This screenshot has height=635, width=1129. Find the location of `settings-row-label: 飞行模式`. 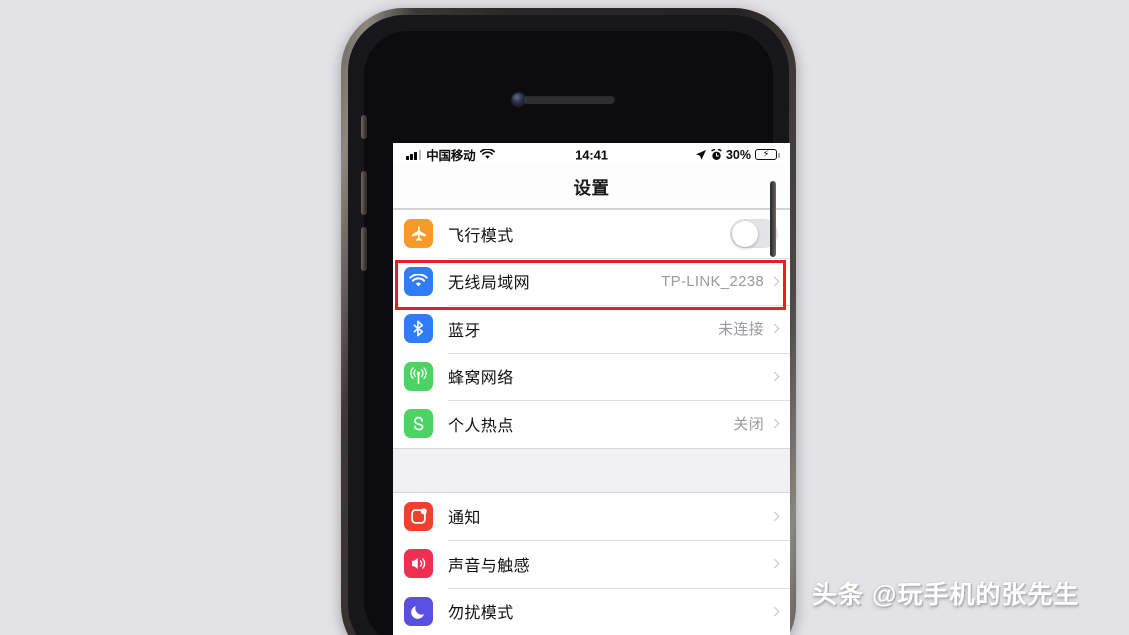

settings-row-label: 飞行模式 is located at coordinates (481, 236).